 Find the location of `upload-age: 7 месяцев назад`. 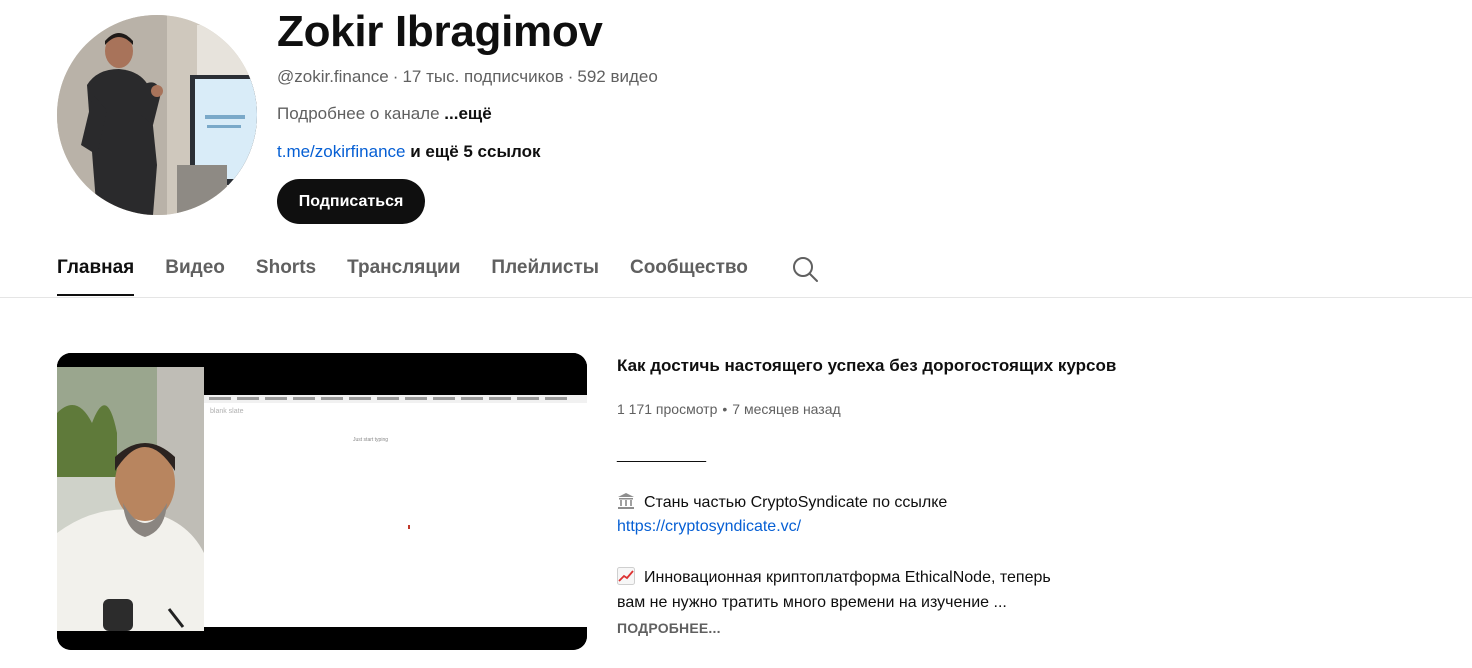

upload-age: 7 месяцев назад is located at coordinates (786, 409).